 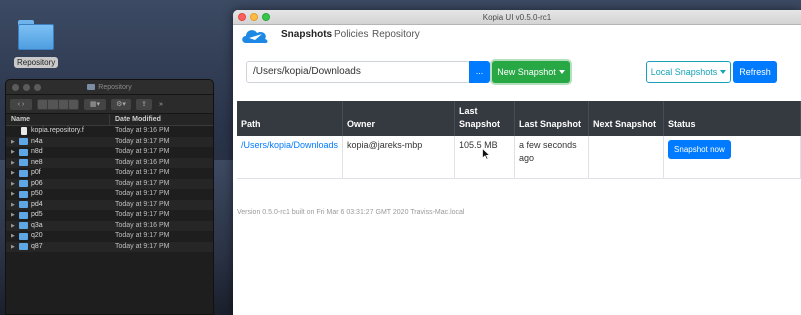 What do you see at coordinates (121, 104) in the screenshot?
I see `action-gear-icon: ⚙▾` at bounding box center [121, 104].